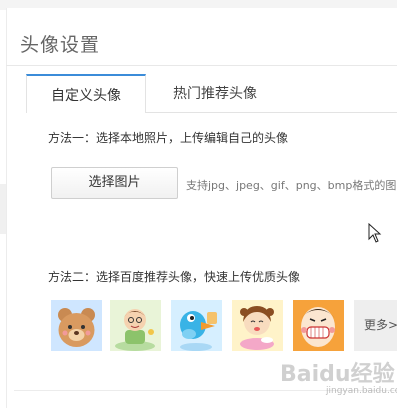  What do you see at coordinates (337, 374) in the screenshot?
I see `svg-text: Baidu经验` at bounding box center [337, 374].